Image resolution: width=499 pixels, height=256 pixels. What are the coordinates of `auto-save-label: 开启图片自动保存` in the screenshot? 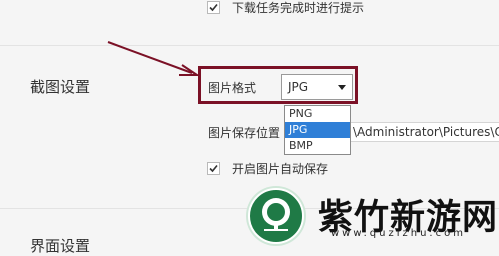 It's located at (280, 169).